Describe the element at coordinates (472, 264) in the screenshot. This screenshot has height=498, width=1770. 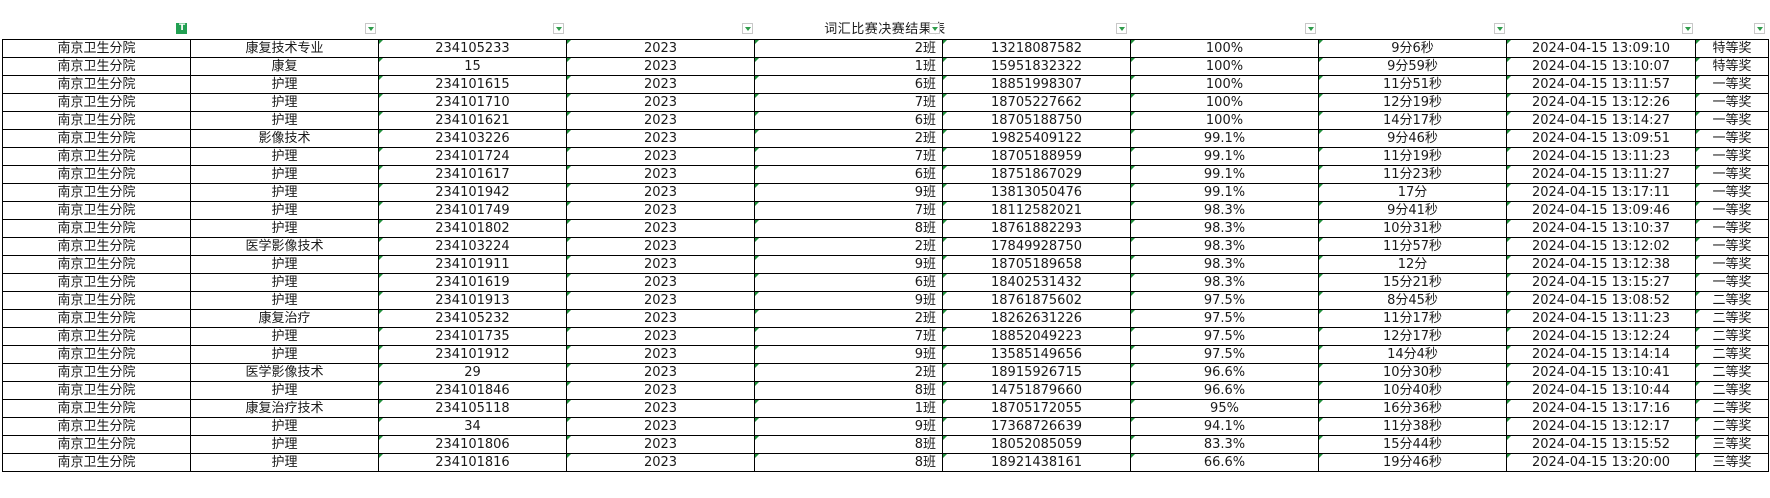
I see `student-id-cell: 234101911` at that location.